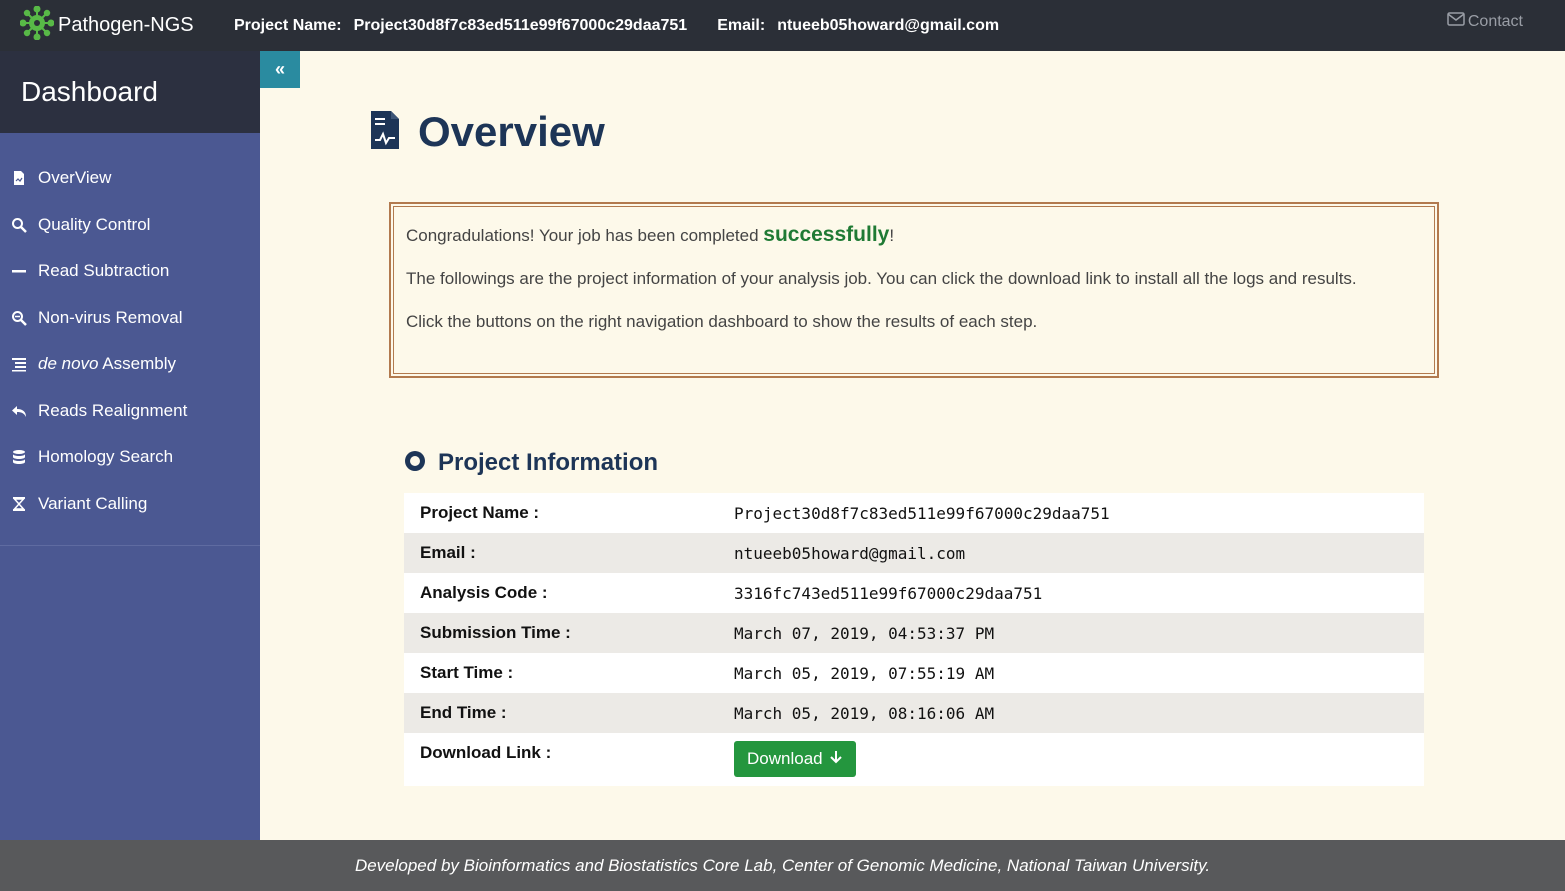  I want to click on row-value: 3316fc743ed511e99f67000c29daa751, so click(888, 593).